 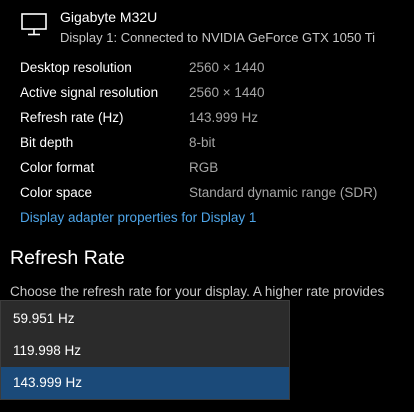 I want to click on property-row-color-format: Color format RGB, so click(x=215, y=169).